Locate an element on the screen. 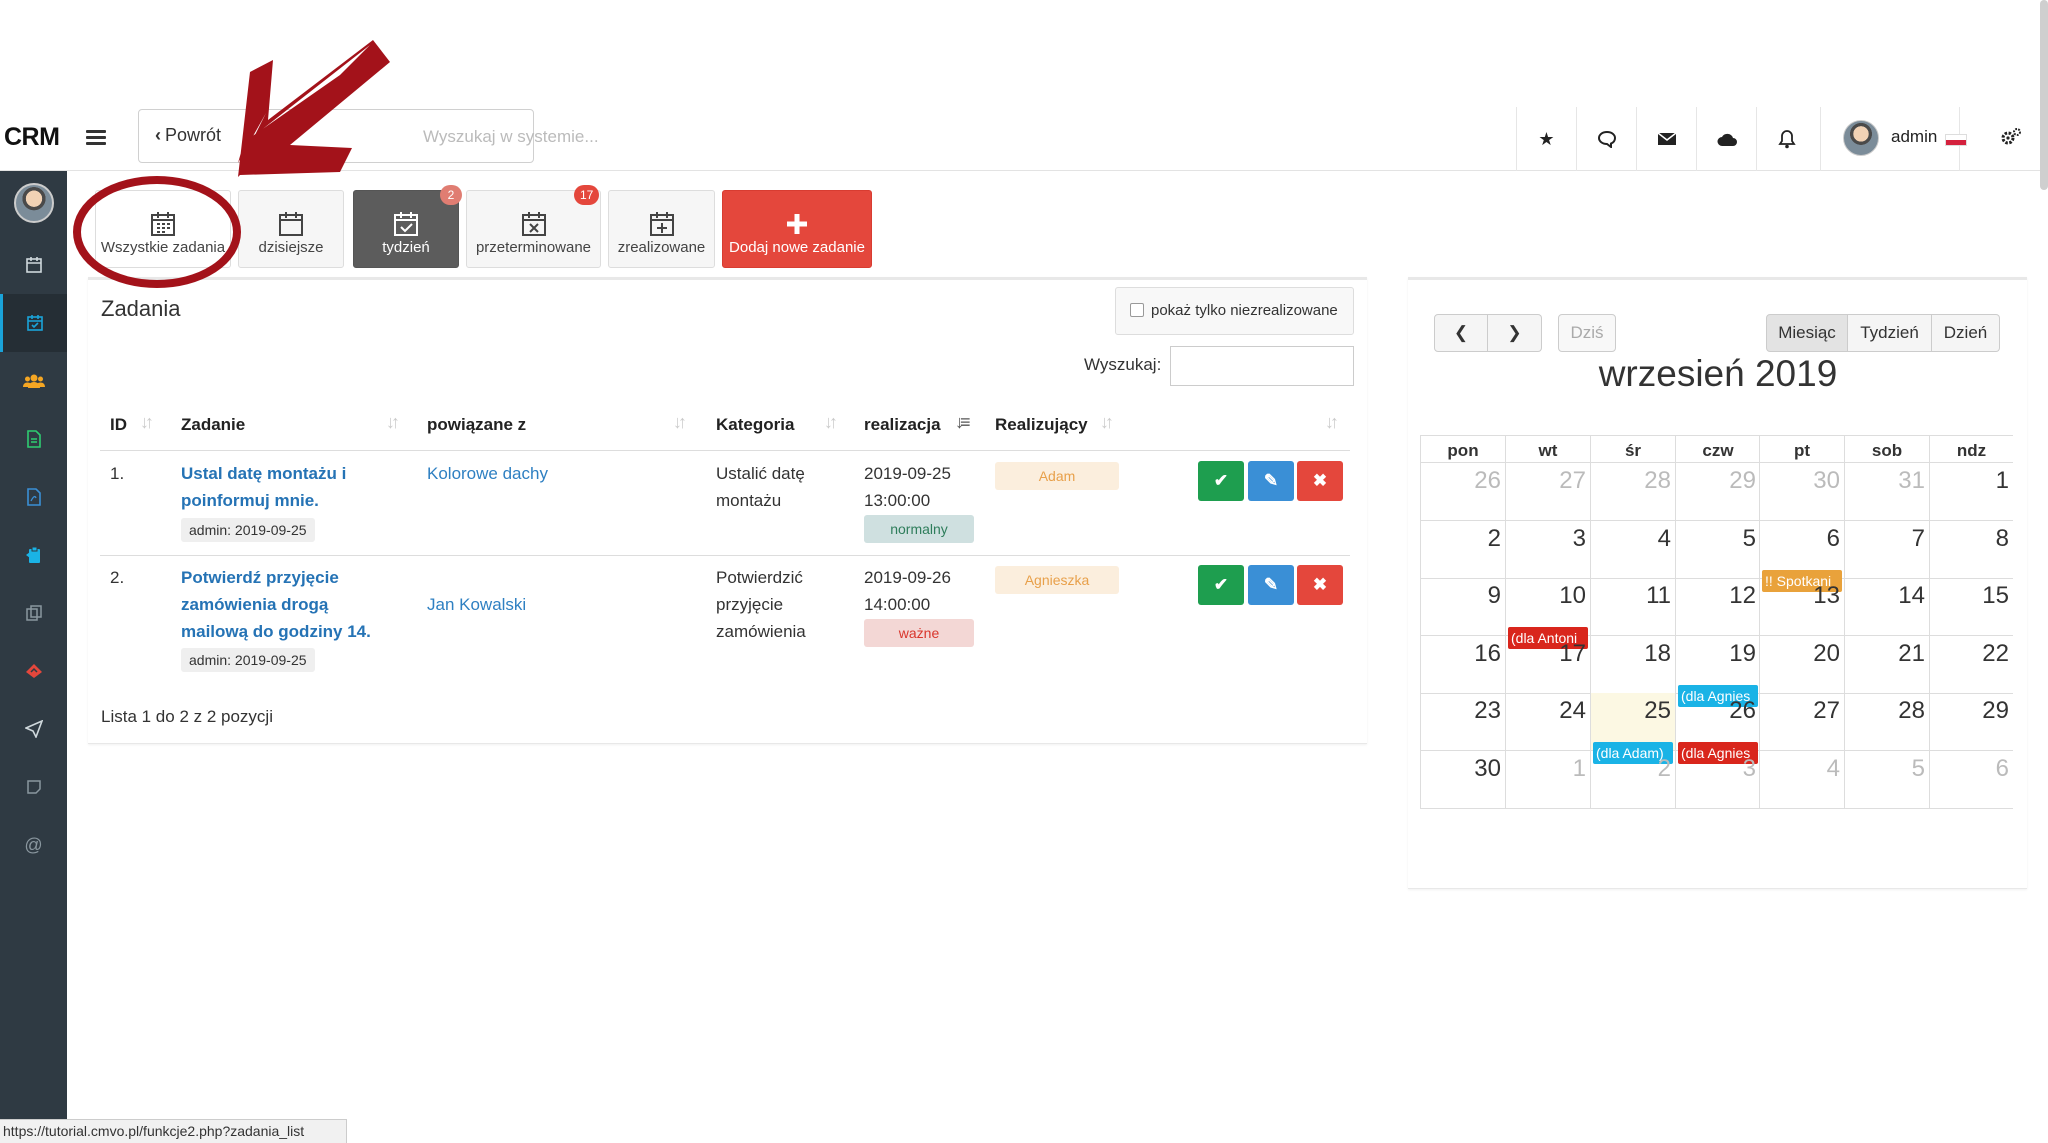  calendar-day: 15 is located at coordinates (1971, 607).